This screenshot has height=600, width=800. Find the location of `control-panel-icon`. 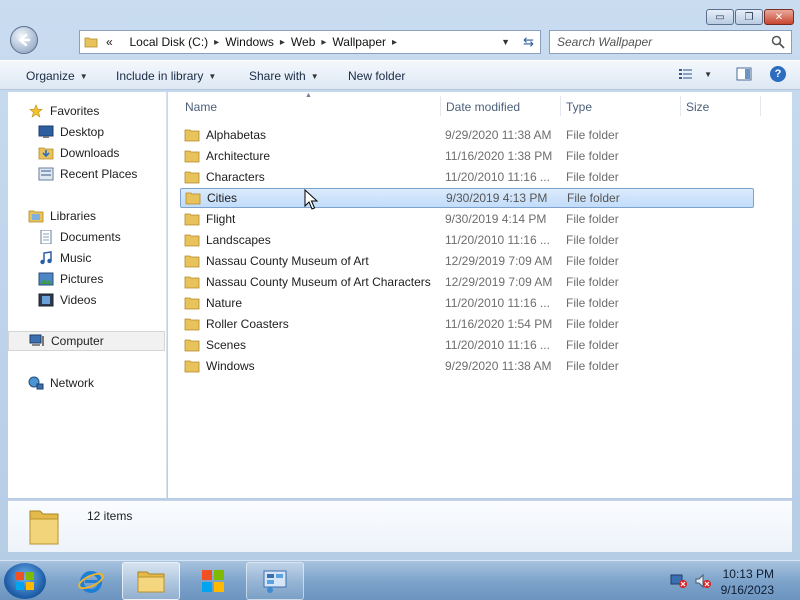

control-panel-icon is located at coordinates (275, 581).